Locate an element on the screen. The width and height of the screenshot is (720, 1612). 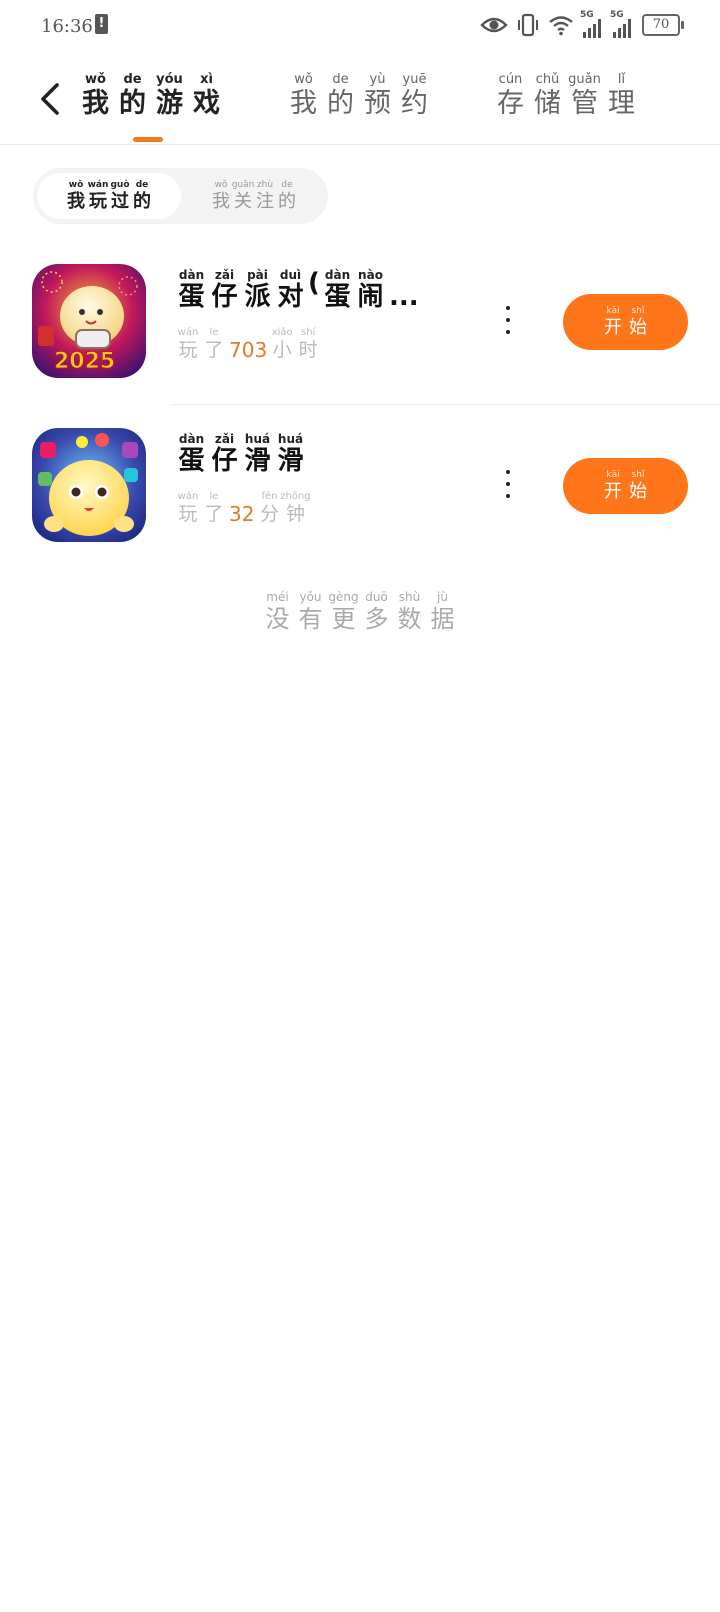
status-bar: 16:36 ! 5G 5G 70 is located at coordinates (360, 27).